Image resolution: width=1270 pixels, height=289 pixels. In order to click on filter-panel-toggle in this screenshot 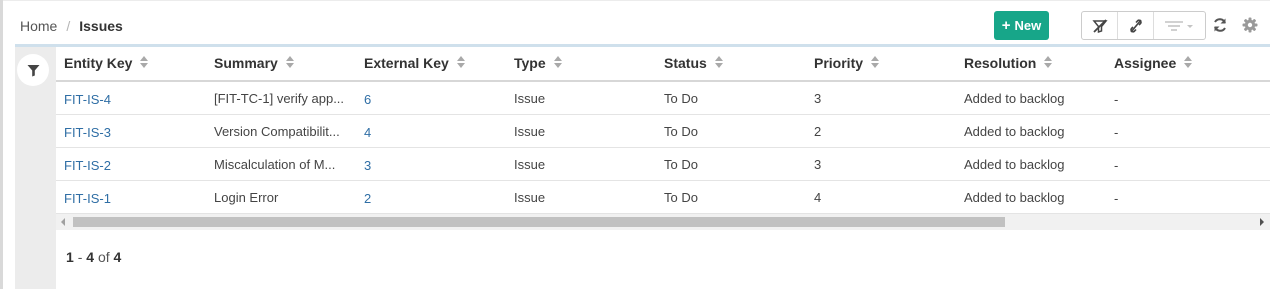, I will do `click(33, 70)`.